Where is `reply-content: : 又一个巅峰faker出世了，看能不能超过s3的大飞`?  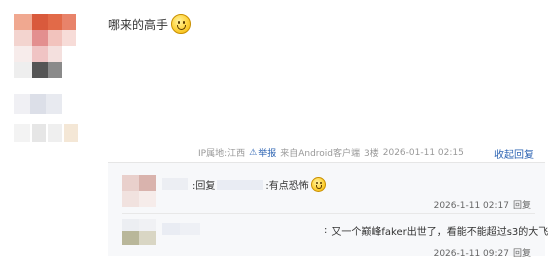
reply-content: : 又一个巅峰faker出世了，看能不能超过s3的大飞 is located at coordinates (436, 230).